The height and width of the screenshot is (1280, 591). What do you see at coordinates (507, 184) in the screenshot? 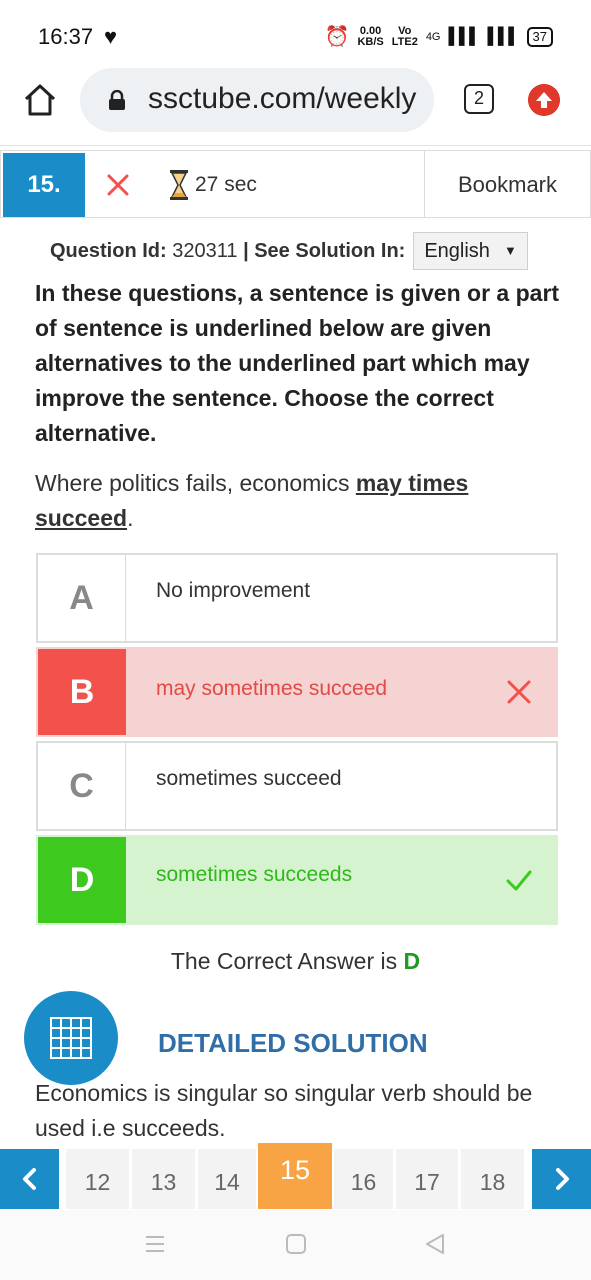
I see `bookmark-button: Bookmark` at bounding box center [507, 184].